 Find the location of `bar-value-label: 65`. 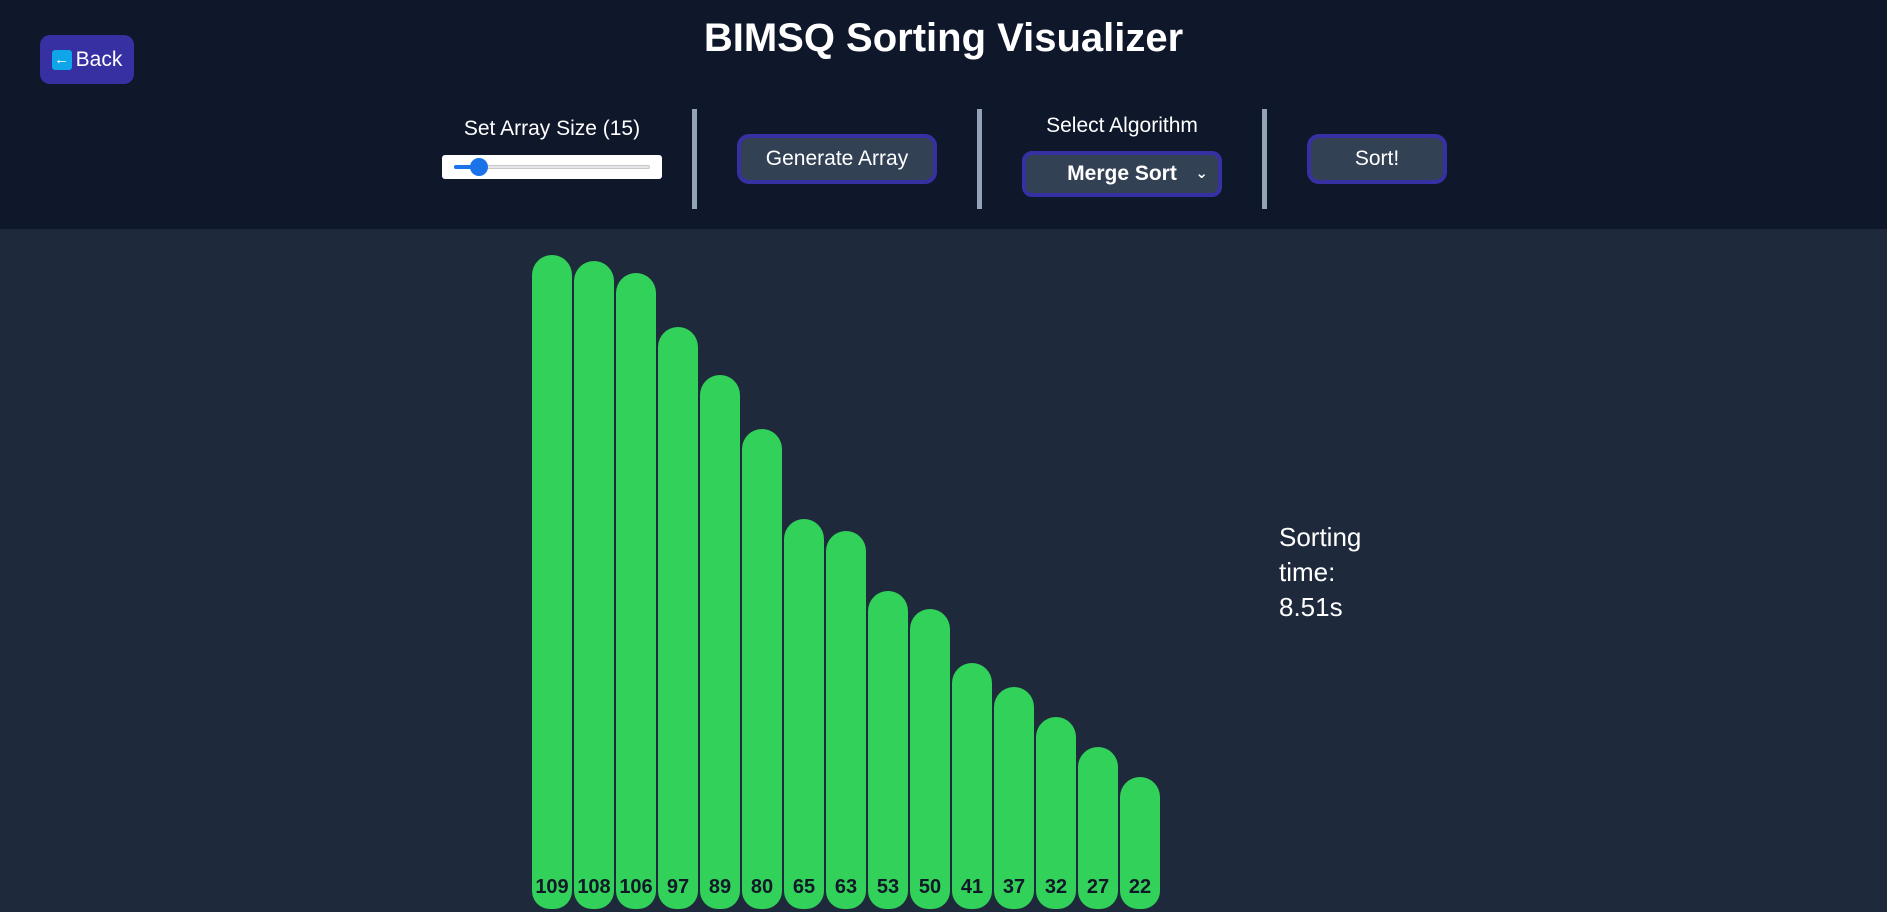

bar-value-label: 65 is located at coordinates (804, 887).